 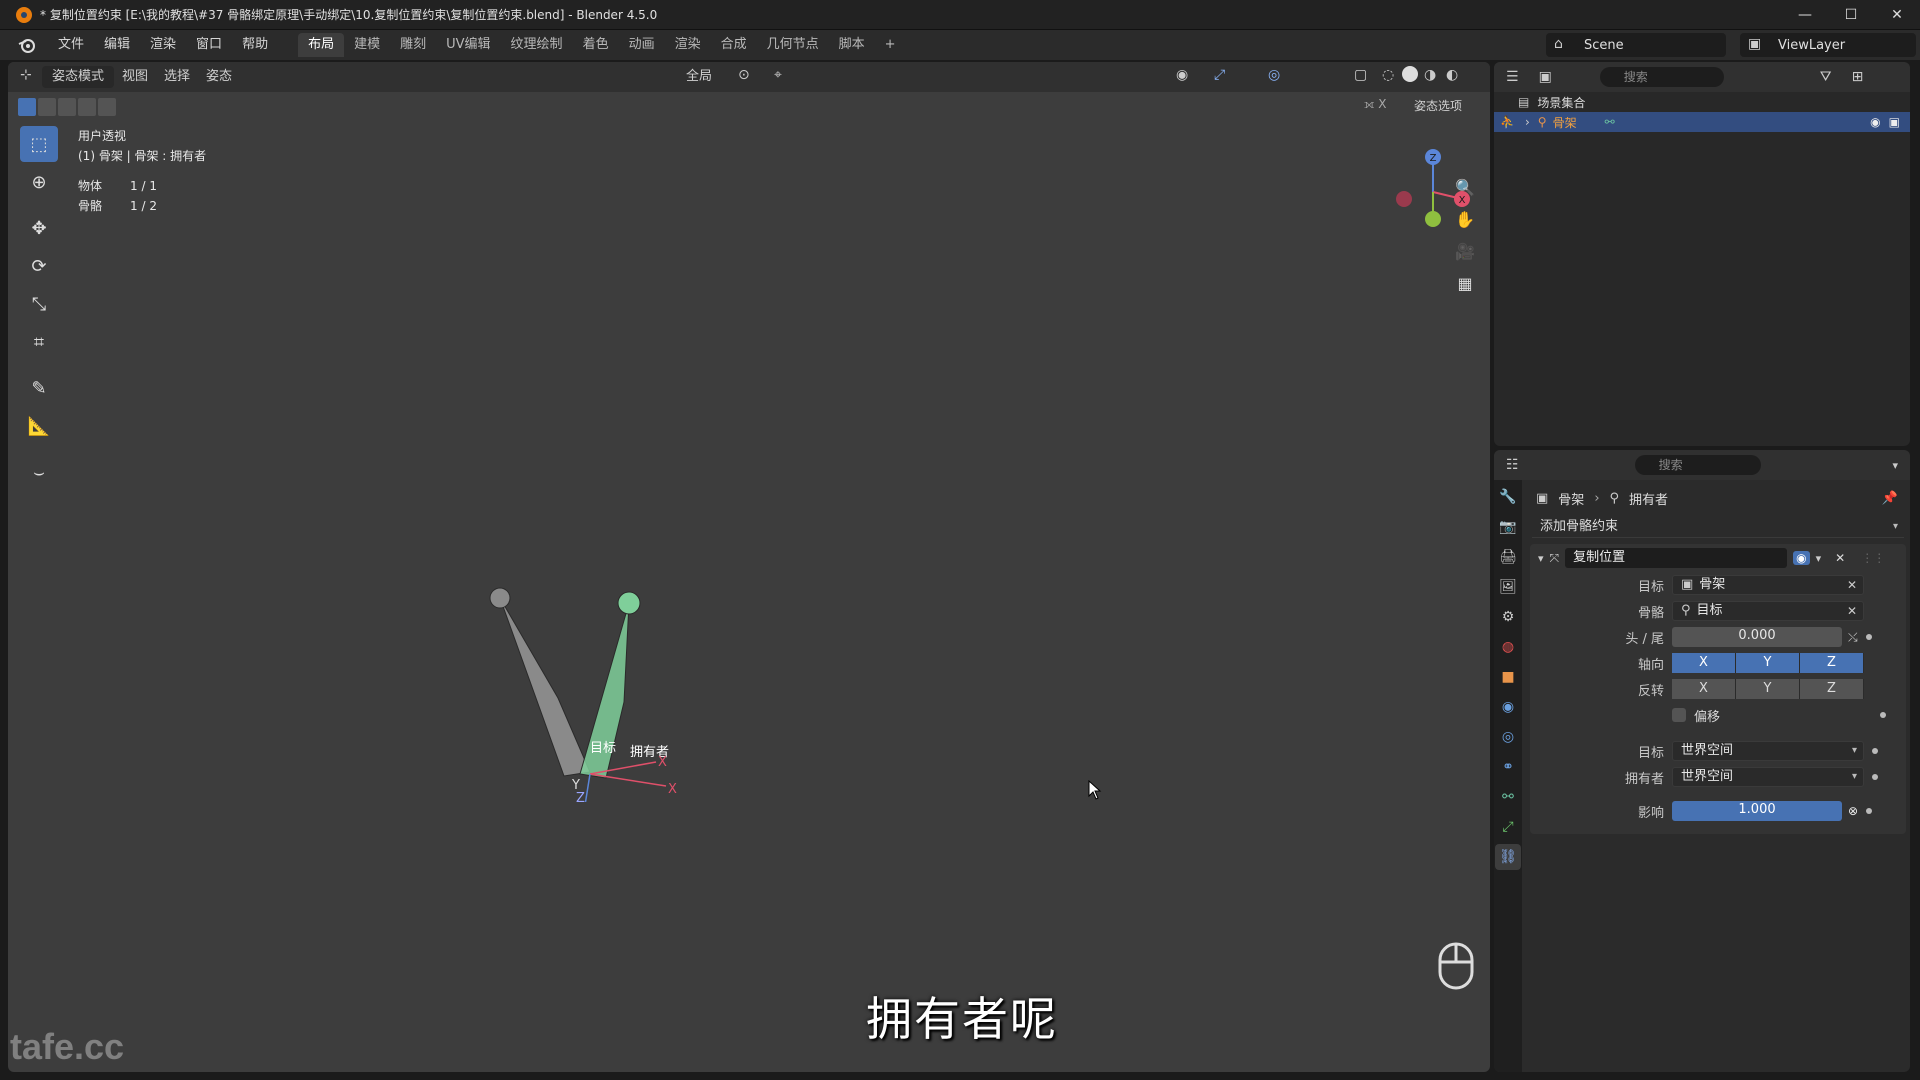 I want to click on visibility-eye-icon: ◉, so click(x=1875, y=122).